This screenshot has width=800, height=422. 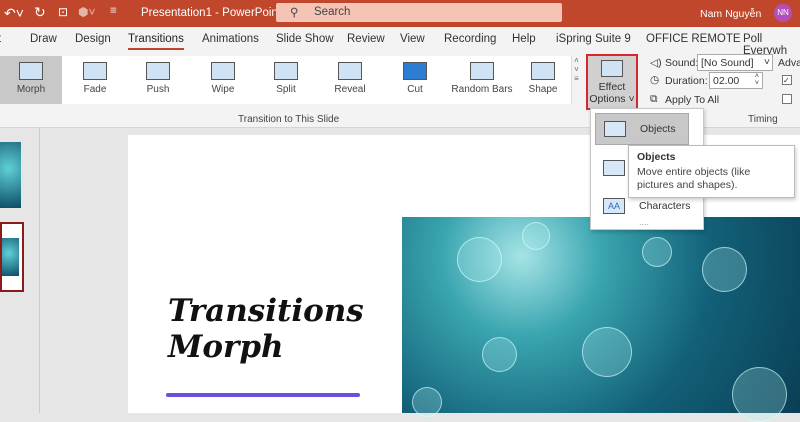 I want to click on group-label-transition: Transition to This Slide, so click(x=289, y=119).